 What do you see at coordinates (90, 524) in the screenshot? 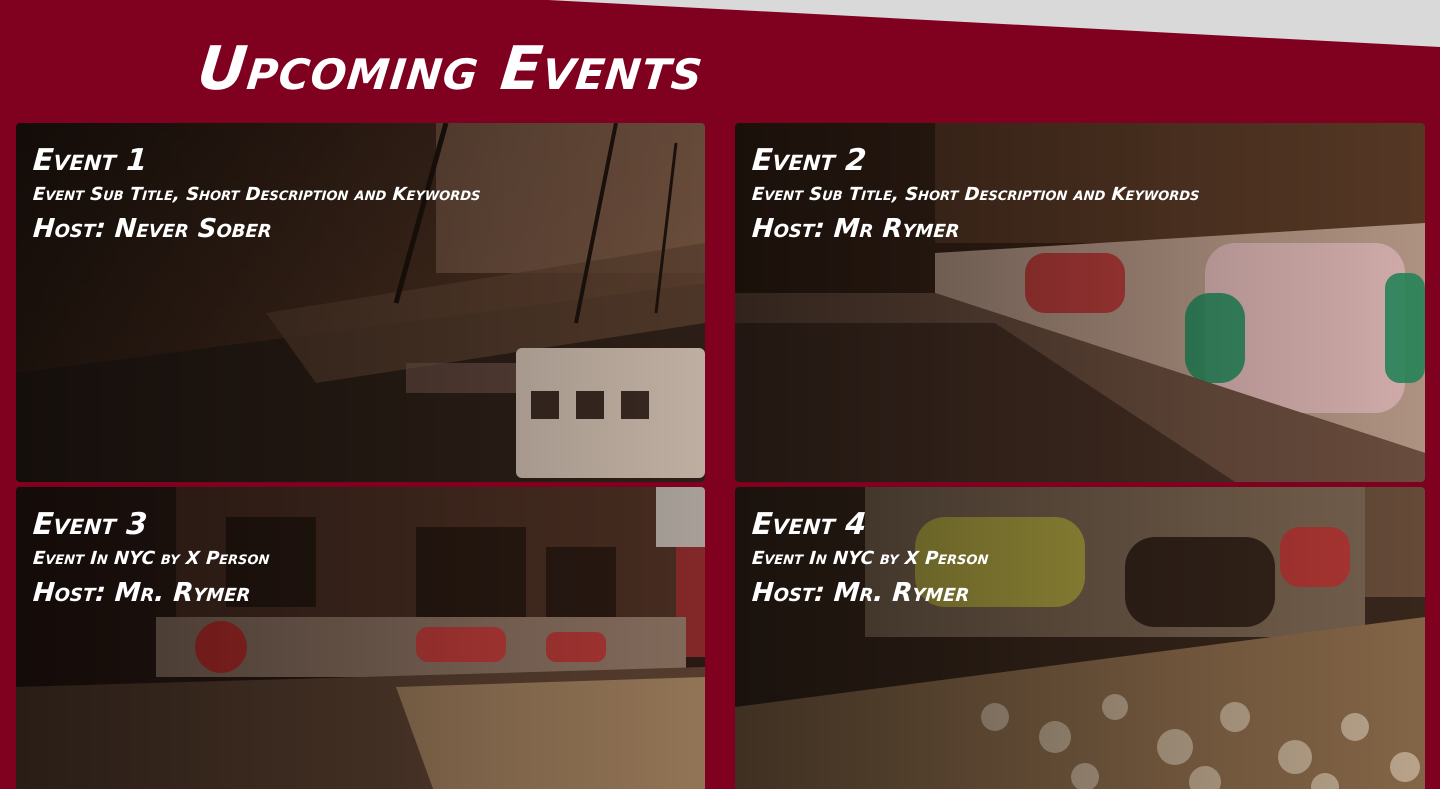
I see `event-title: Event 3` at bounding box center [90, 524].